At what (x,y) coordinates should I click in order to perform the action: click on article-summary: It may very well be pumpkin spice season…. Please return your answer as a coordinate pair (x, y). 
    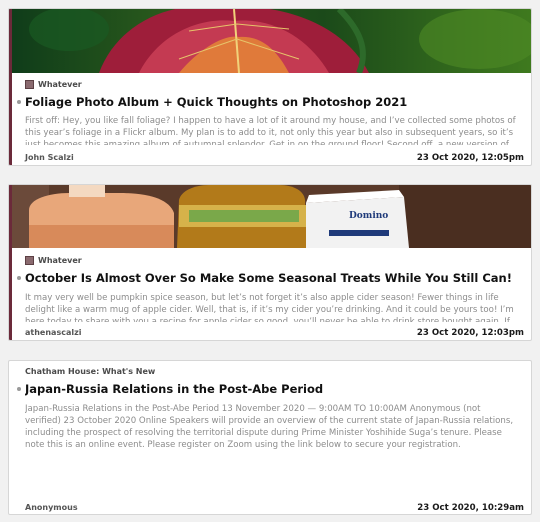
    Looking at the image, I should click on (269, 307).